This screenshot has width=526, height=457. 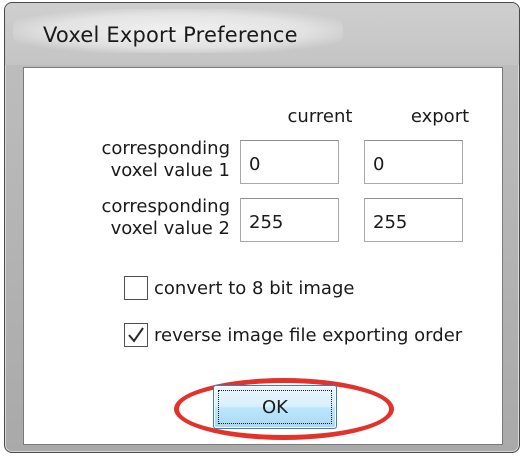 I want to click on ok-button: OK, so click(x=275, y=407).